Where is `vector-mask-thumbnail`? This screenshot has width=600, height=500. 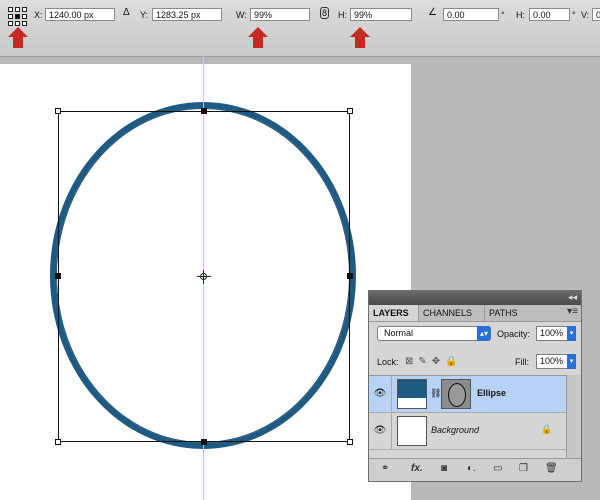
vector-mask-thumbnail is located at coordinates (456, 394).